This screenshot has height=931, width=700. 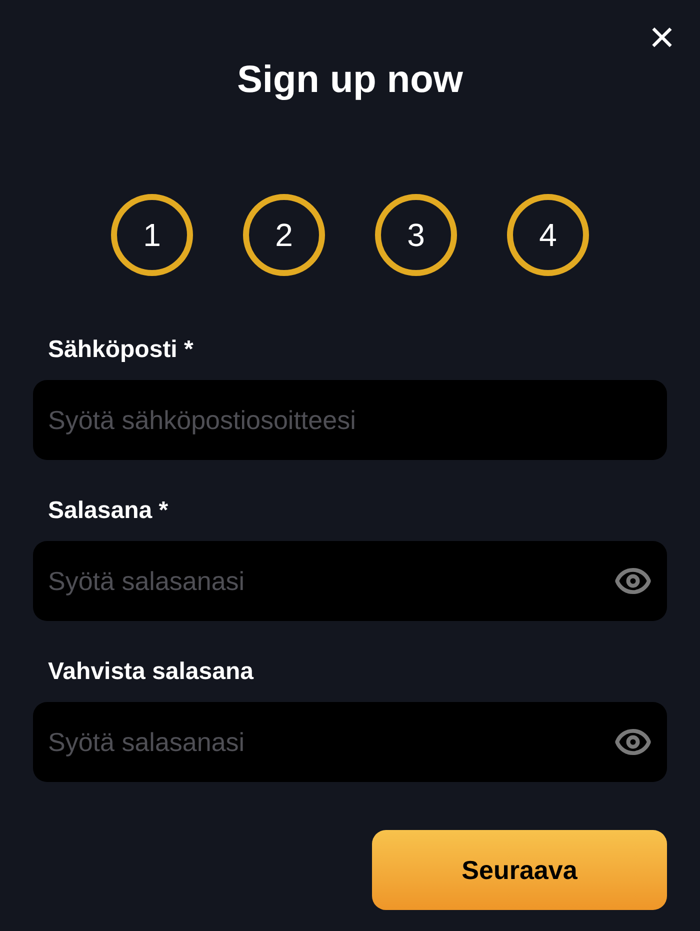 I want to click on email-field: Syötä sähköpostiosoitteesi, so click(x=350, y=420).